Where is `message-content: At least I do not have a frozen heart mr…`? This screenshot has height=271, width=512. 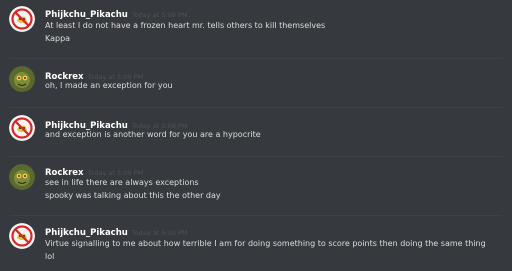
message-content: At least I do not have a frozen heart mr… is located at coordinates (274, 32).